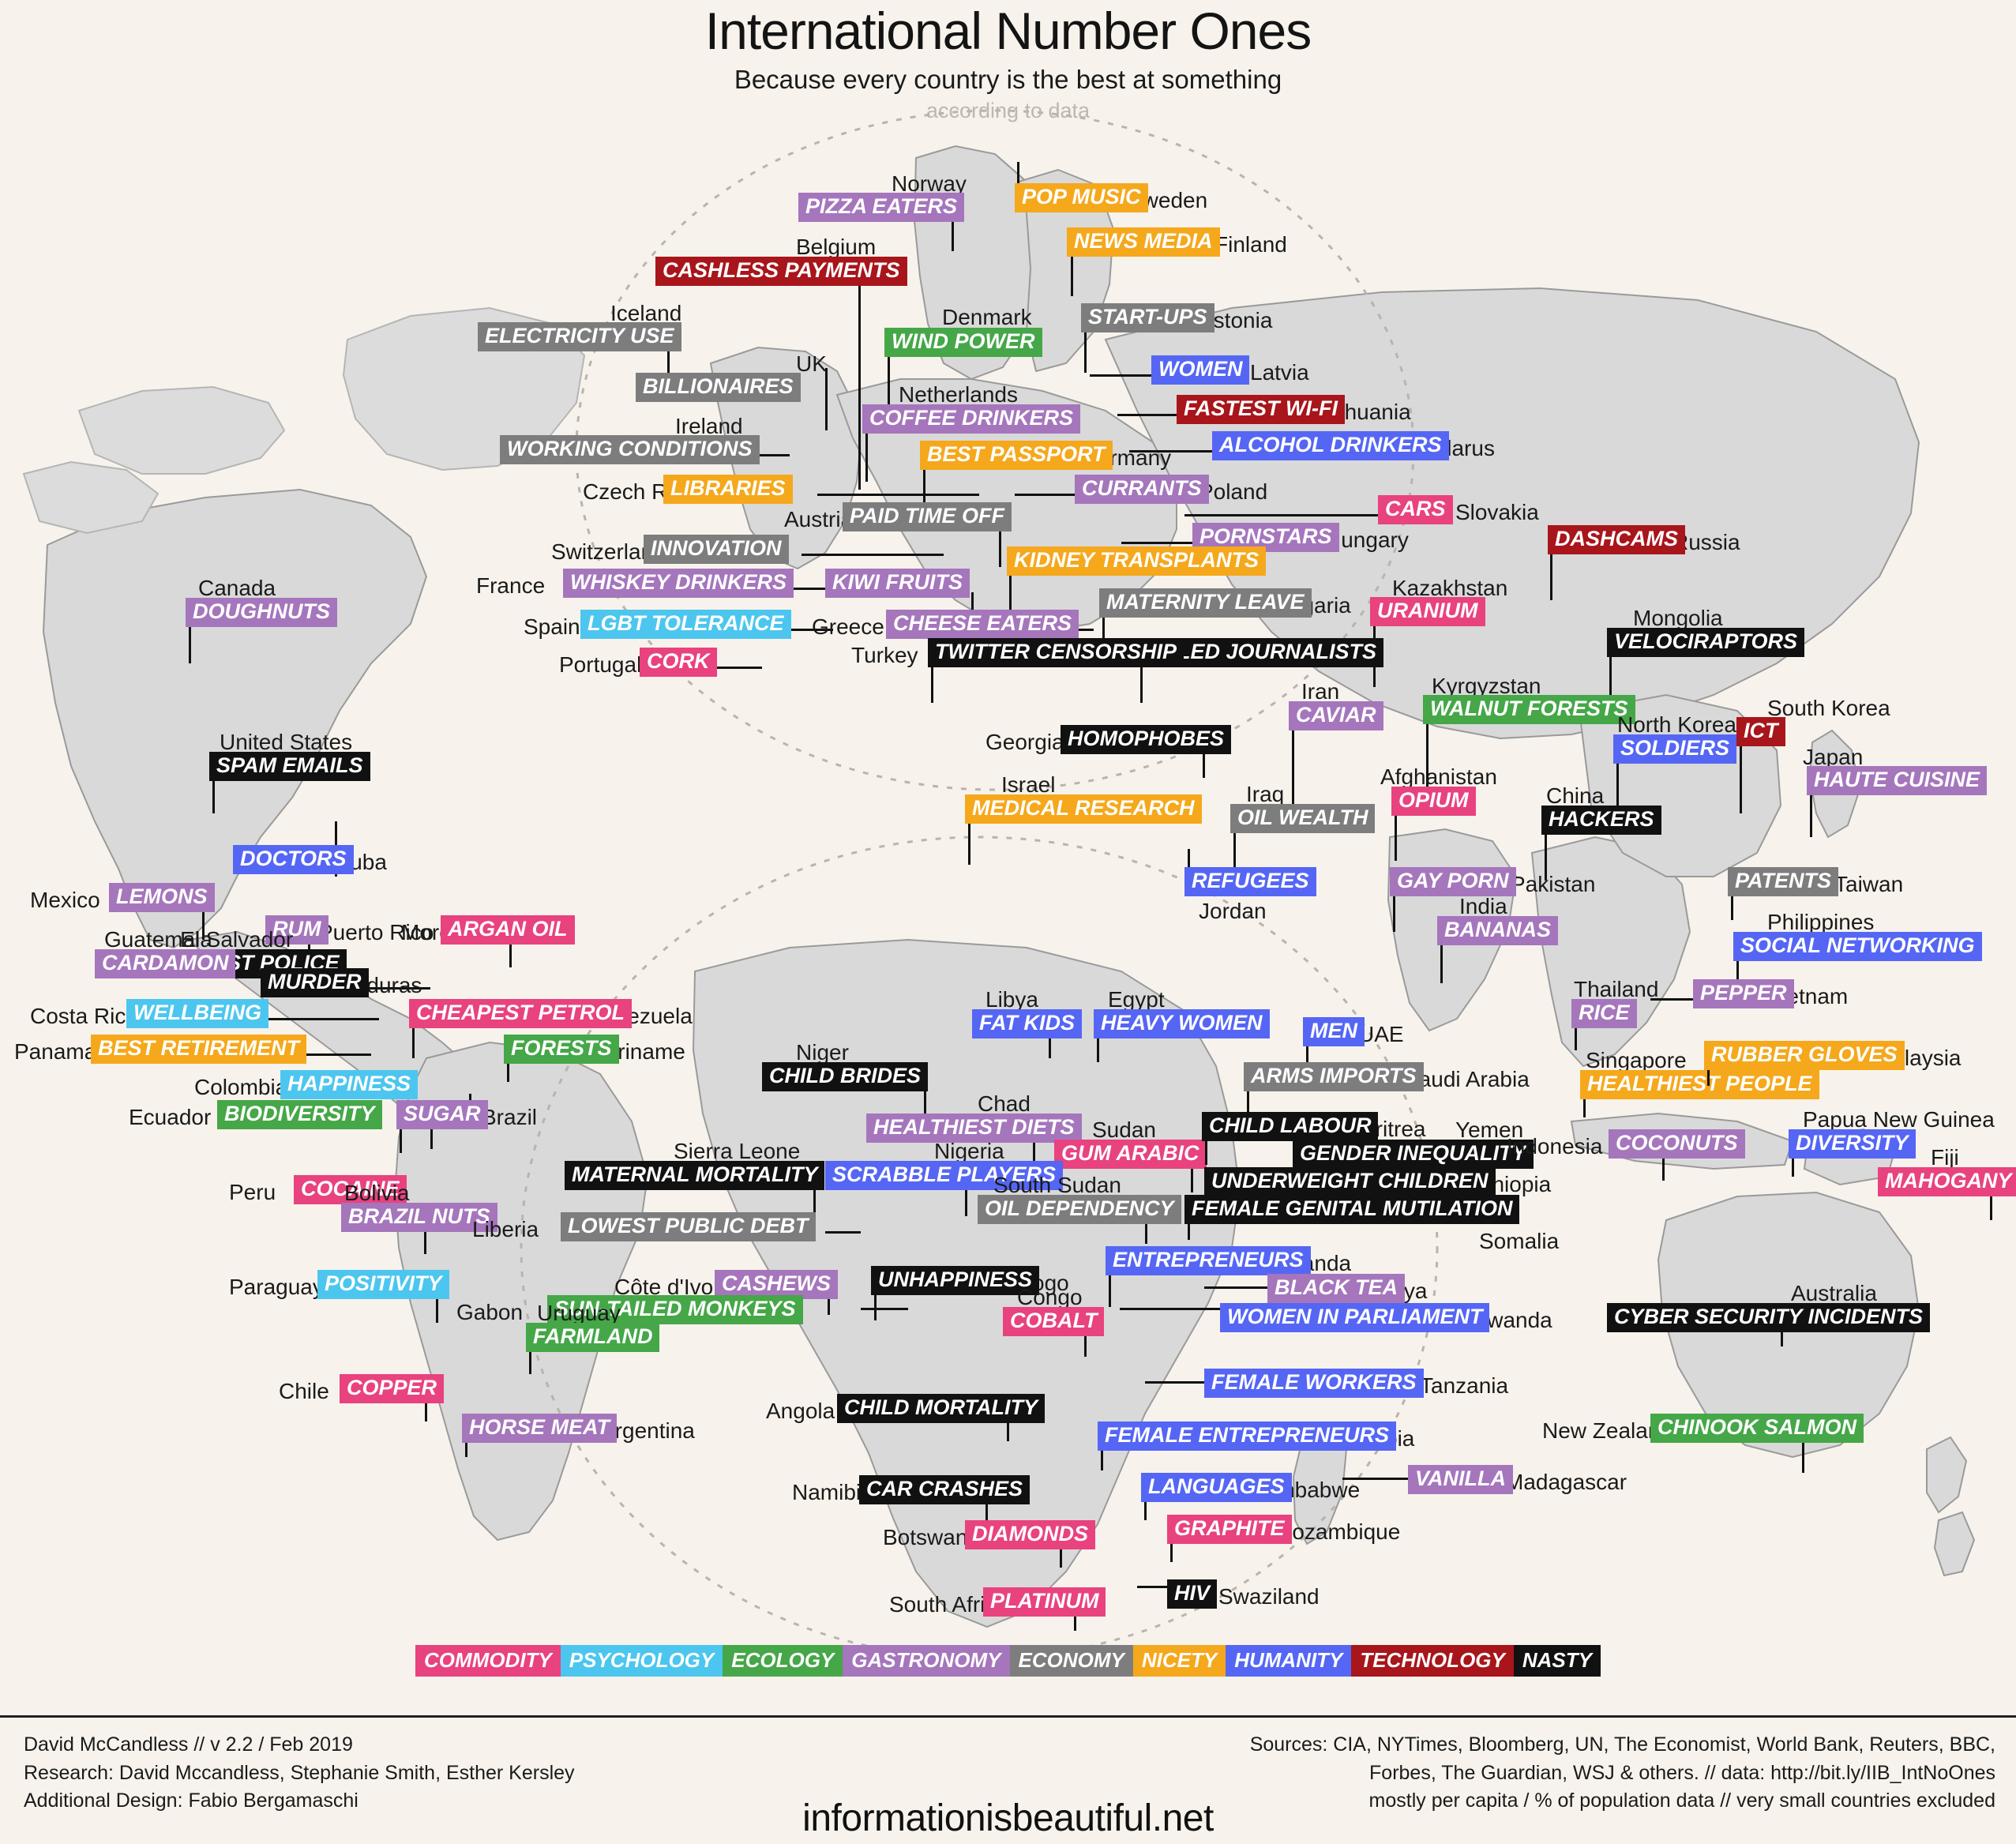 This screenshot has width=2016, height=1844. Describe the element at coordinates (1336, 1288) in the screenshot. I see `superlative-tag: BLACK TEA` at that location.